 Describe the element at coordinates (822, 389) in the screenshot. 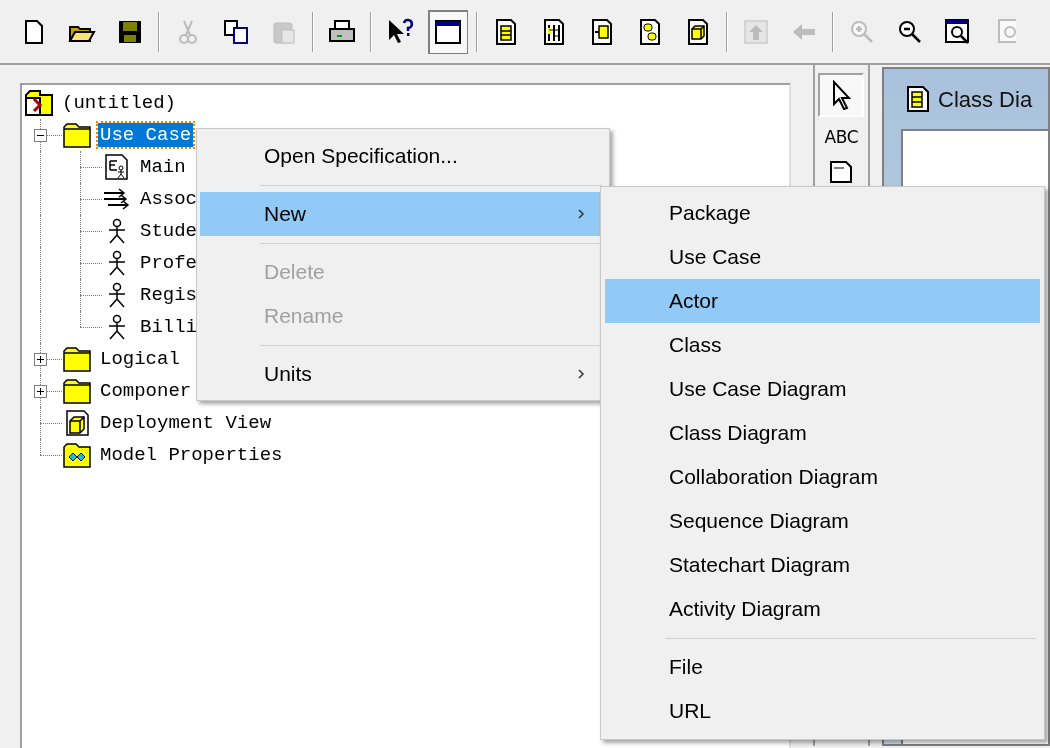

I see `menu-item: Use Case Diagram` at that location.